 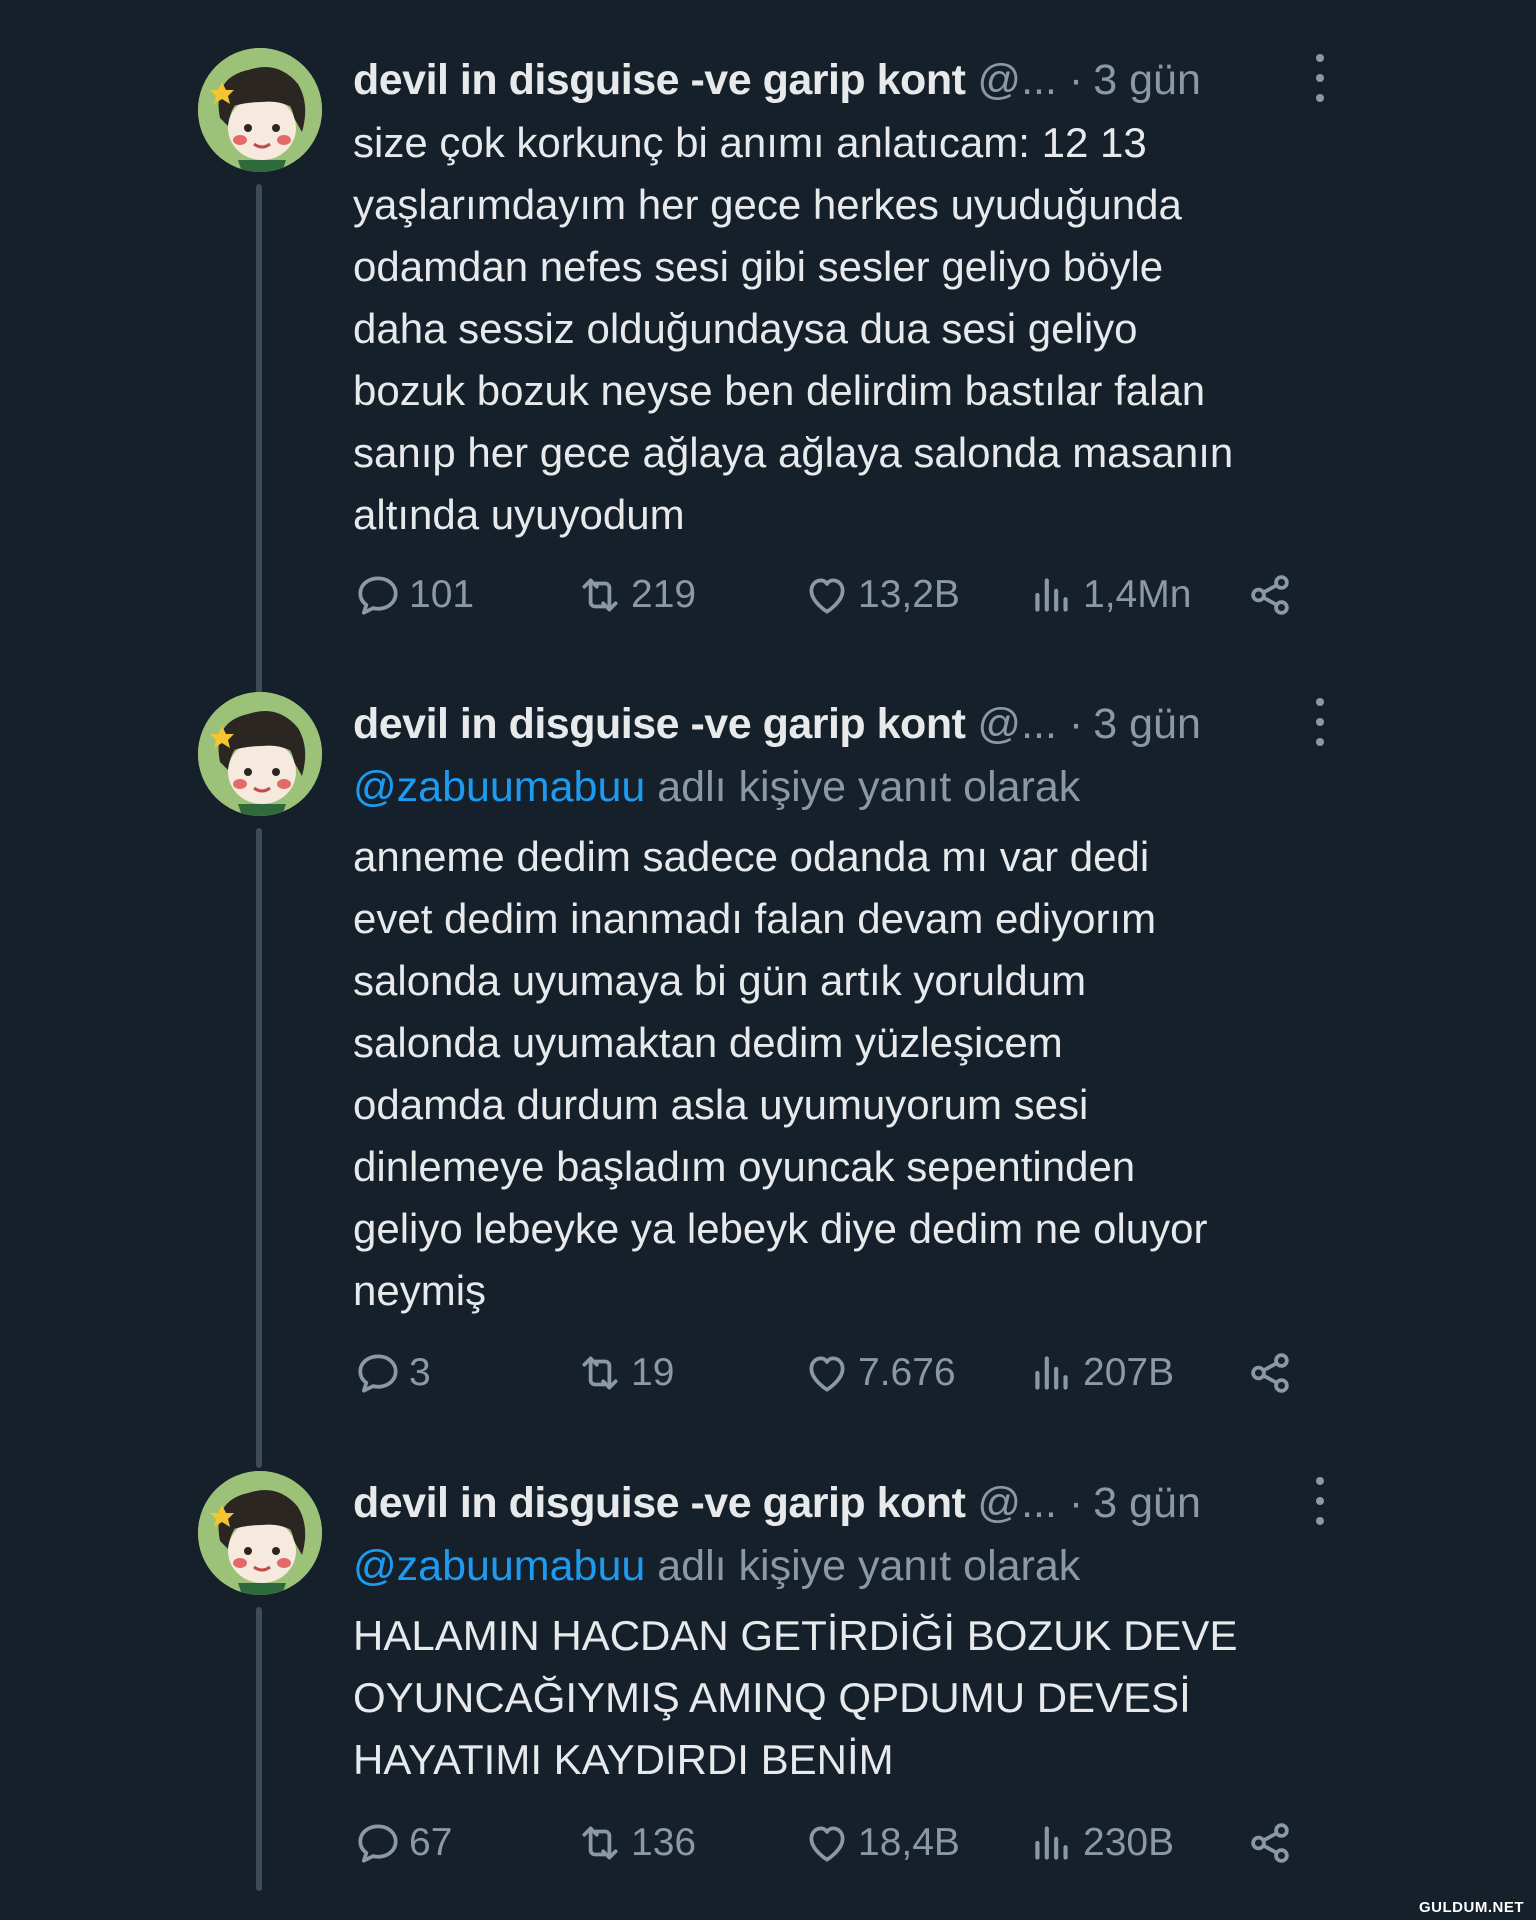 I want to click on retweet-button: 19, so click(x=624, y=1373).